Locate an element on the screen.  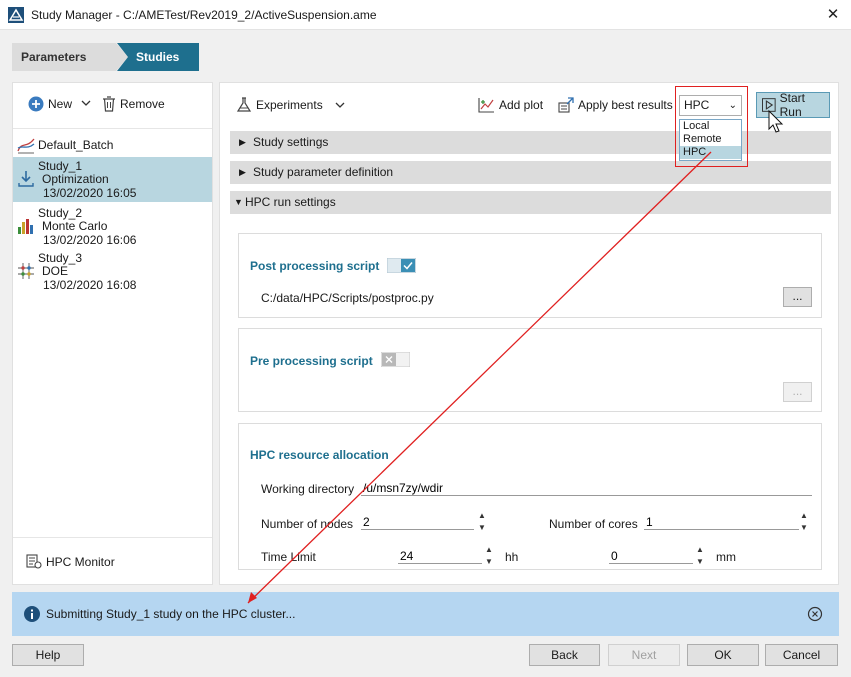
time-limit-label: Time Limit is located at coordinates (288, 557).